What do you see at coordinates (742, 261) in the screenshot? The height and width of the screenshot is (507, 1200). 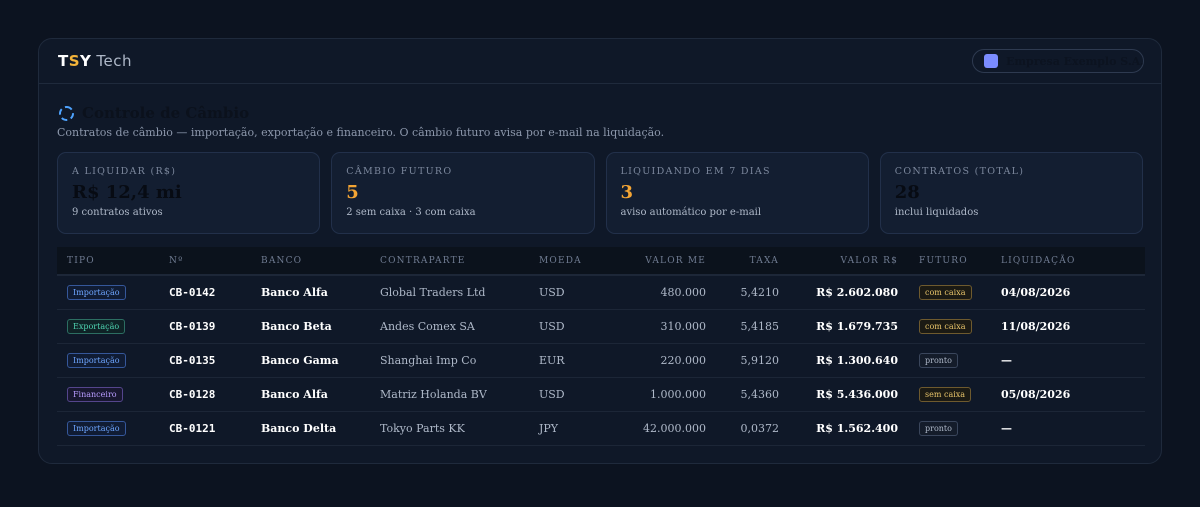 I see `col-header-taxa: TAXA` at bounding box center [742, 261].